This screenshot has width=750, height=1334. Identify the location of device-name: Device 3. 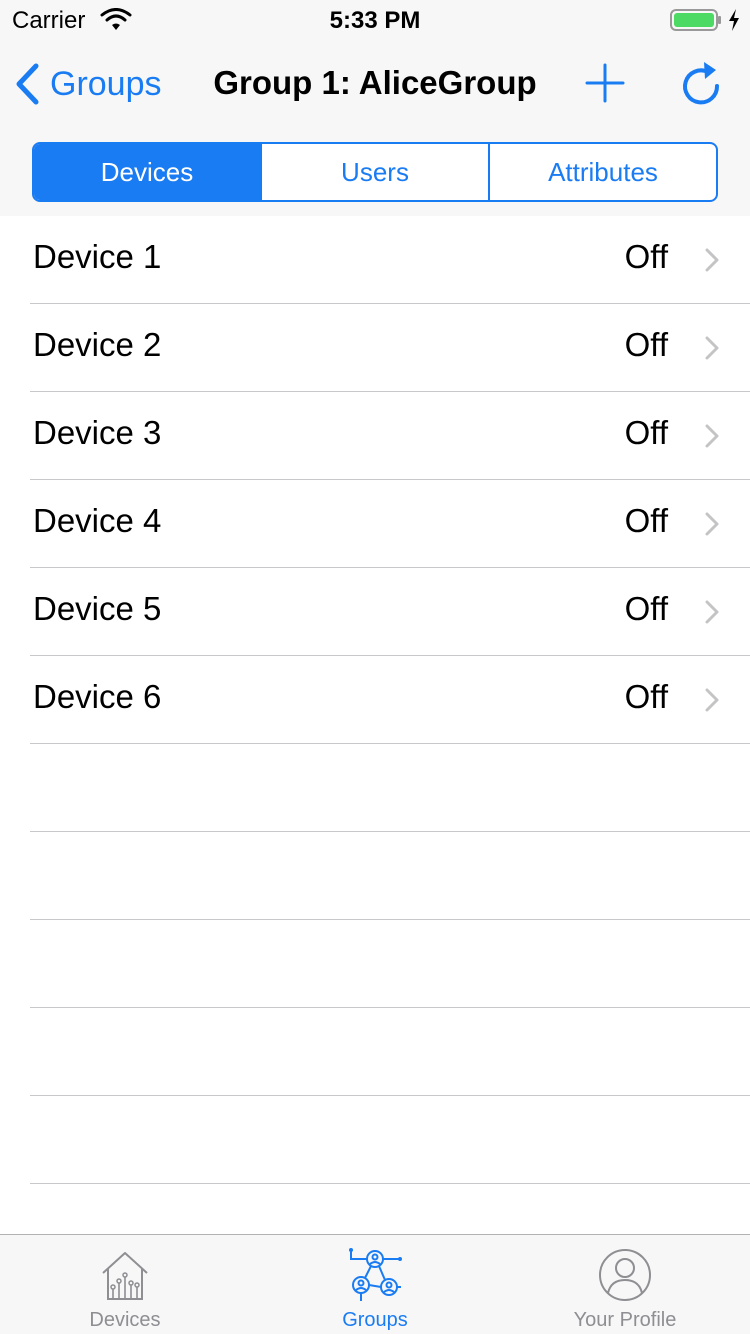
(97, 432).